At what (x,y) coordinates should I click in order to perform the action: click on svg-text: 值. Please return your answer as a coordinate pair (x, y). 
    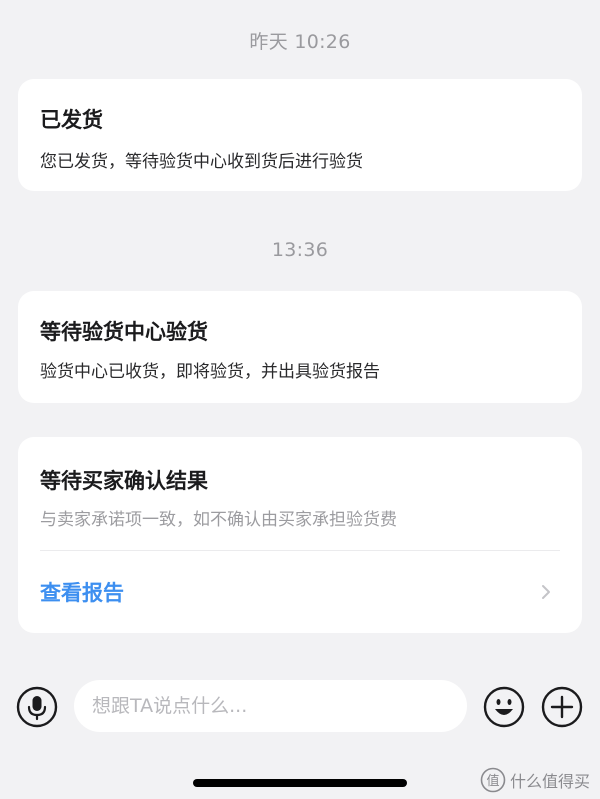
    Looking at the image, I should click on (492, 781).